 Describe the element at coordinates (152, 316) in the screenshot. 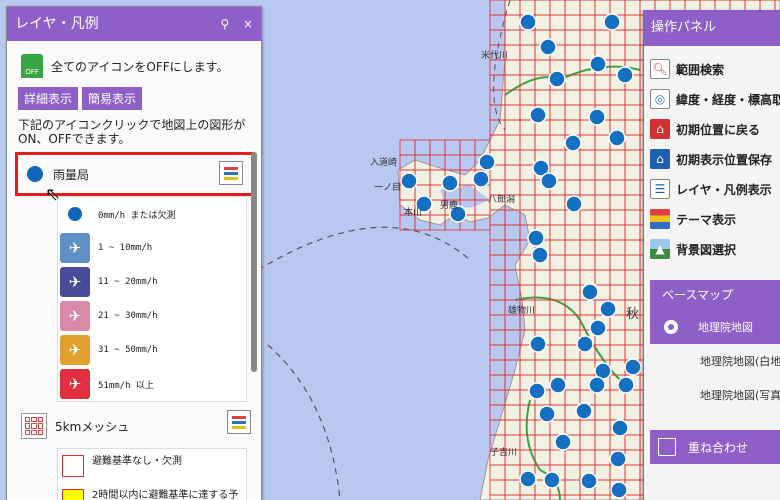

I see `legend-item: ✈ 21 ~ 30mm/h` at that location.